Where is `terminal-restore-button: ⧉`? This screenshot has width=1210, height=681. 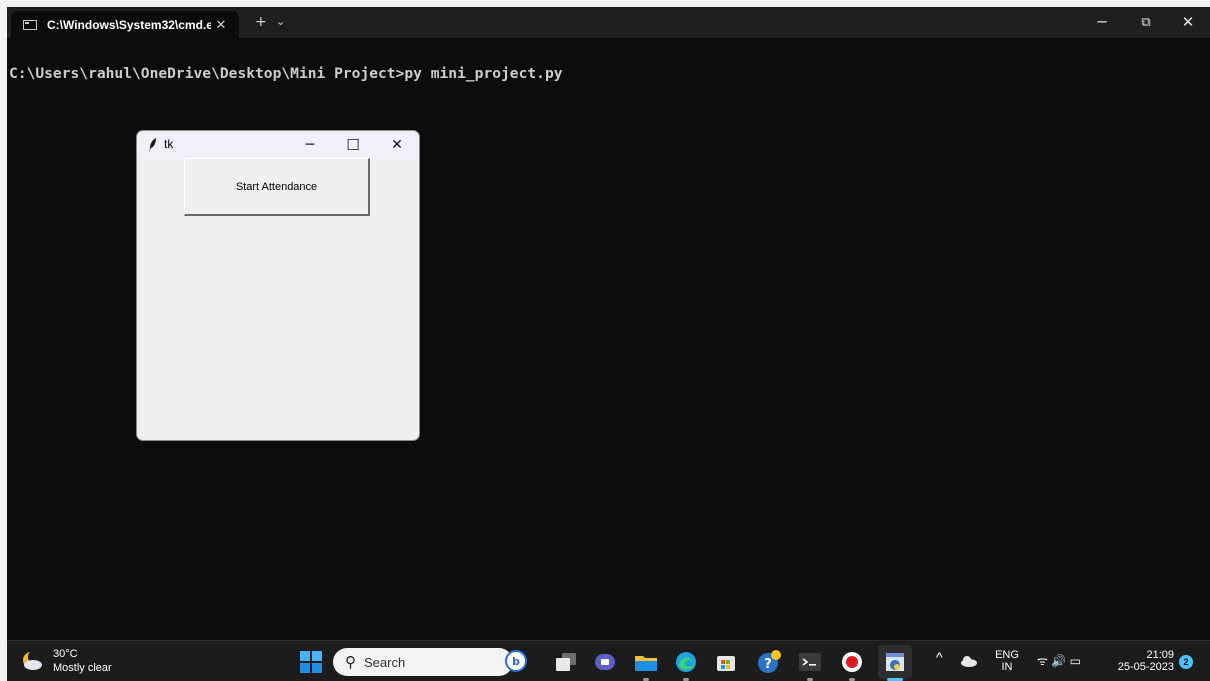
terminal-restore-button: ⧉ is located at coordinates (1146, 22).